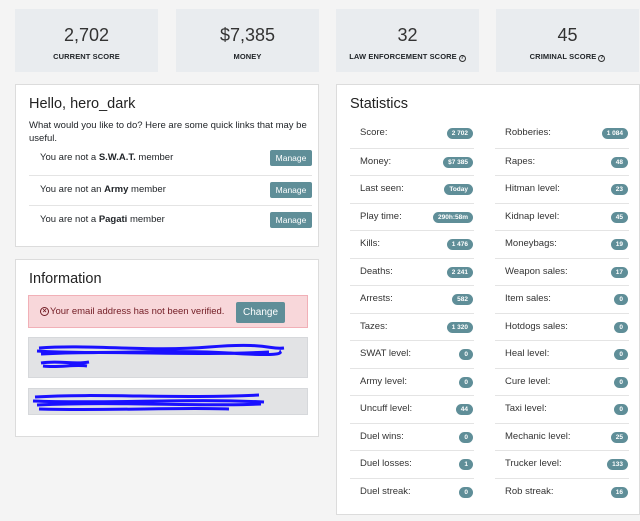  Describe the element at coordinates (374, 326) in the screenshot. I see `stat-row-label: Tazes:` at that location.